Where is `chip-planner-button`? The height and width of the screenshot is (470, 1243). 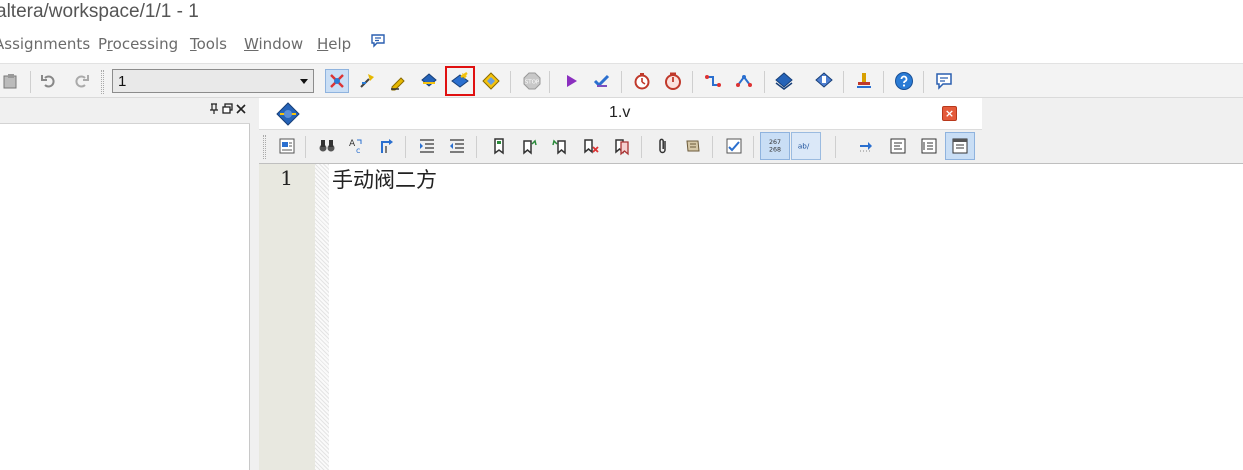
chip-planner-button is located at coordinates (713, 81).